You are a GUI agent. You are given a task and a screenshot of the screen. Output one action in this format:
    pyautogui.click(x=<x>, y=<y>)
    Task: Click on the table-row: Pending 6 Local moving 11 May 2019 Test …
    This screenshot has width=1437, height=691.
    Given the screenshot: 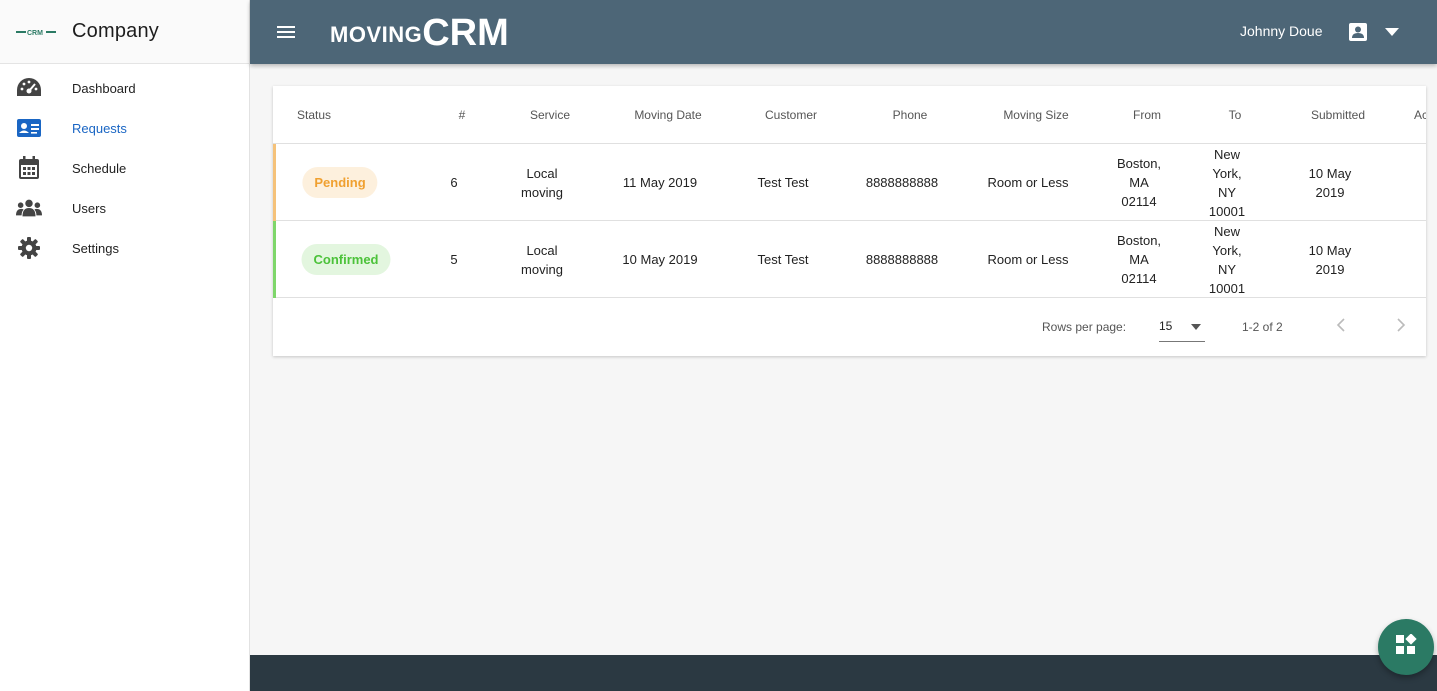 What is the action you would take?
    pyautogui.click(x=849, y=182)
    